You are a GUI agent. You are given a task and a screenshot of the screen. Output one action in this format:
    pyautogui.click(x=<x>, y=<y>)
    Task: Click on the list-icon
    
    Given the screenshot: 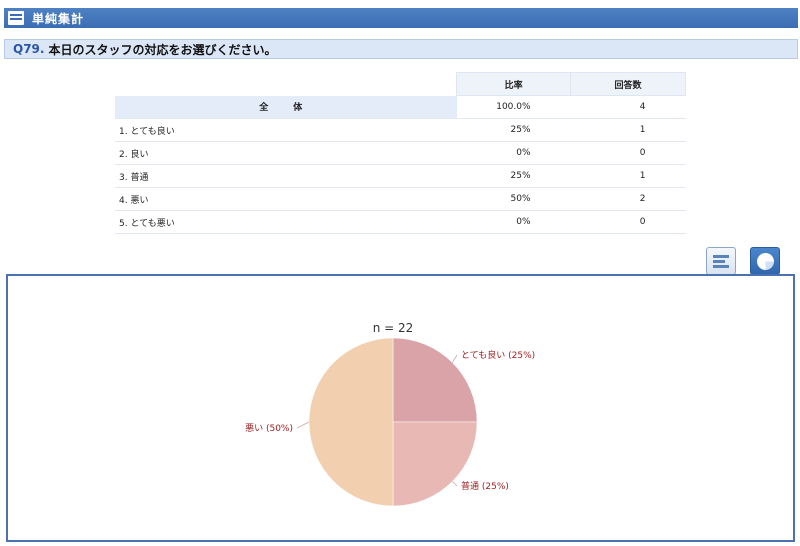 What is the action you would take?
    pyautogui.click(x=16, y=18)
    